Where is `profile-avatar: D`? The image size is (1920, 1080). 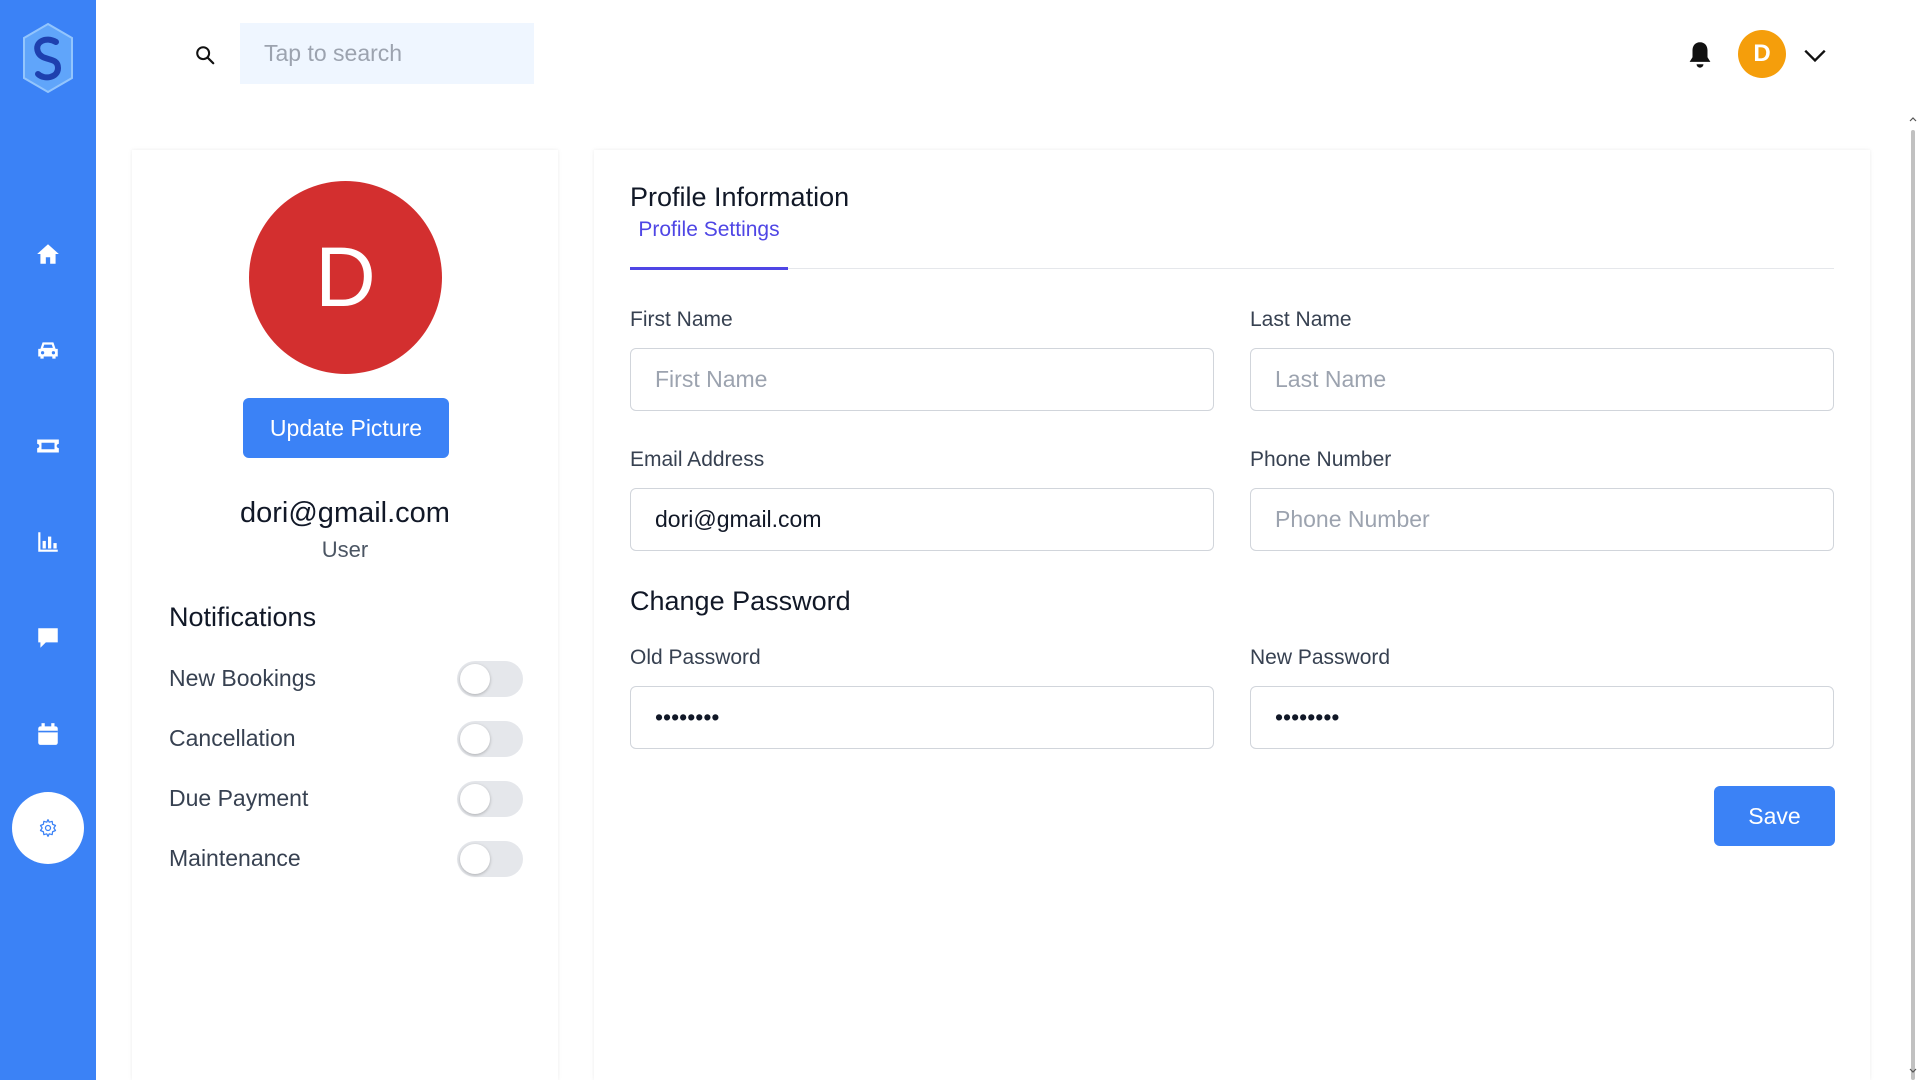 profile-avatar: D is located at coordinates (345, 277).